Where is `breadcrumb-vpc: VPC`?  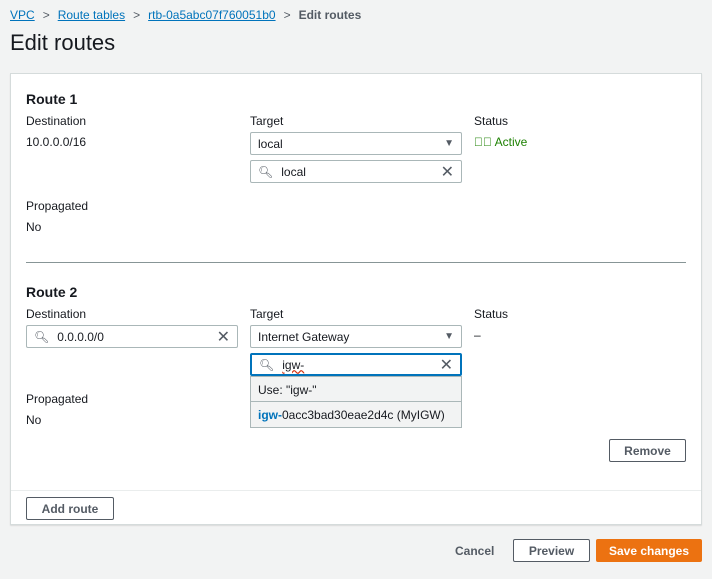
breadcrumb-vpc: VPC is located at coordinates (22, 15).